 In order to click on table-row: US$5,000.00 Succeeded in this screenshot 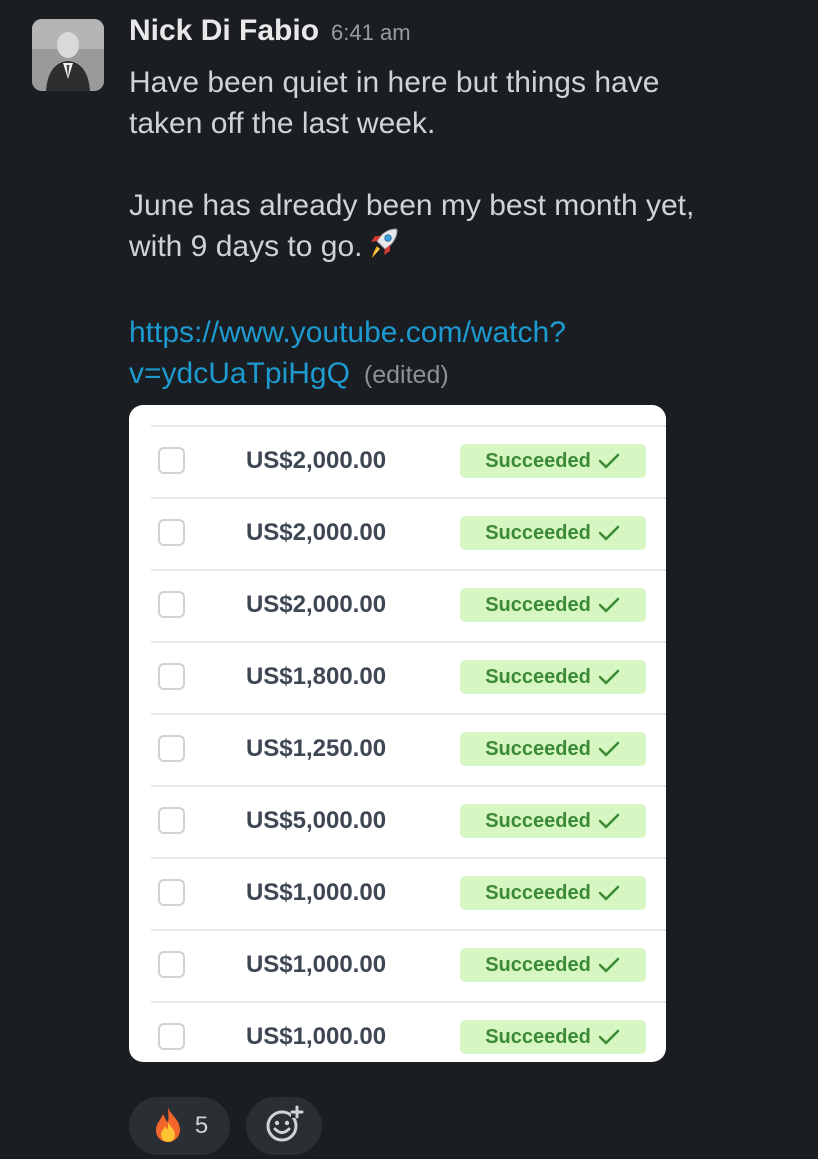, I will do `click(397, 821)`.